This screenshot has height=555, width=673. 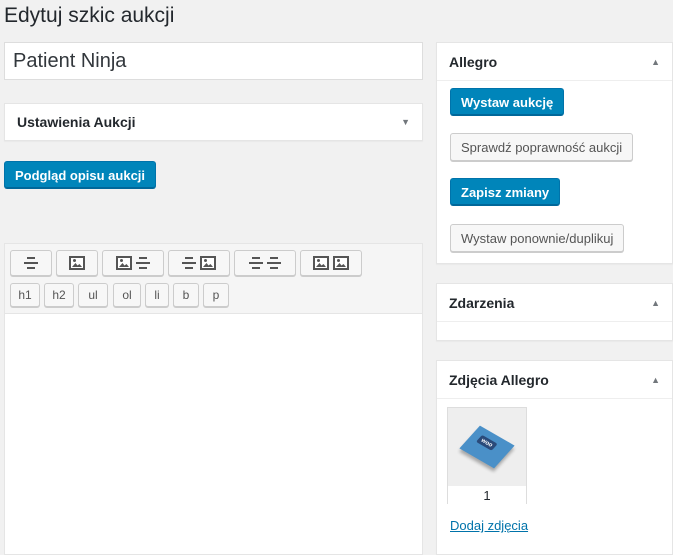 What do you see at coordinates (331, 263) in the screenshot?
I see `layout-two-images-button` at bounding box center [331, 263].